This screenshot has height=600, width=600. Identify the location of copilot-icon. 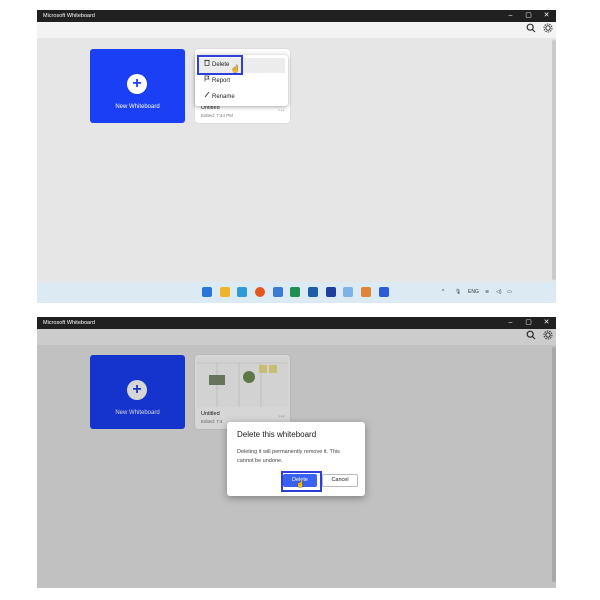
(348, 292).